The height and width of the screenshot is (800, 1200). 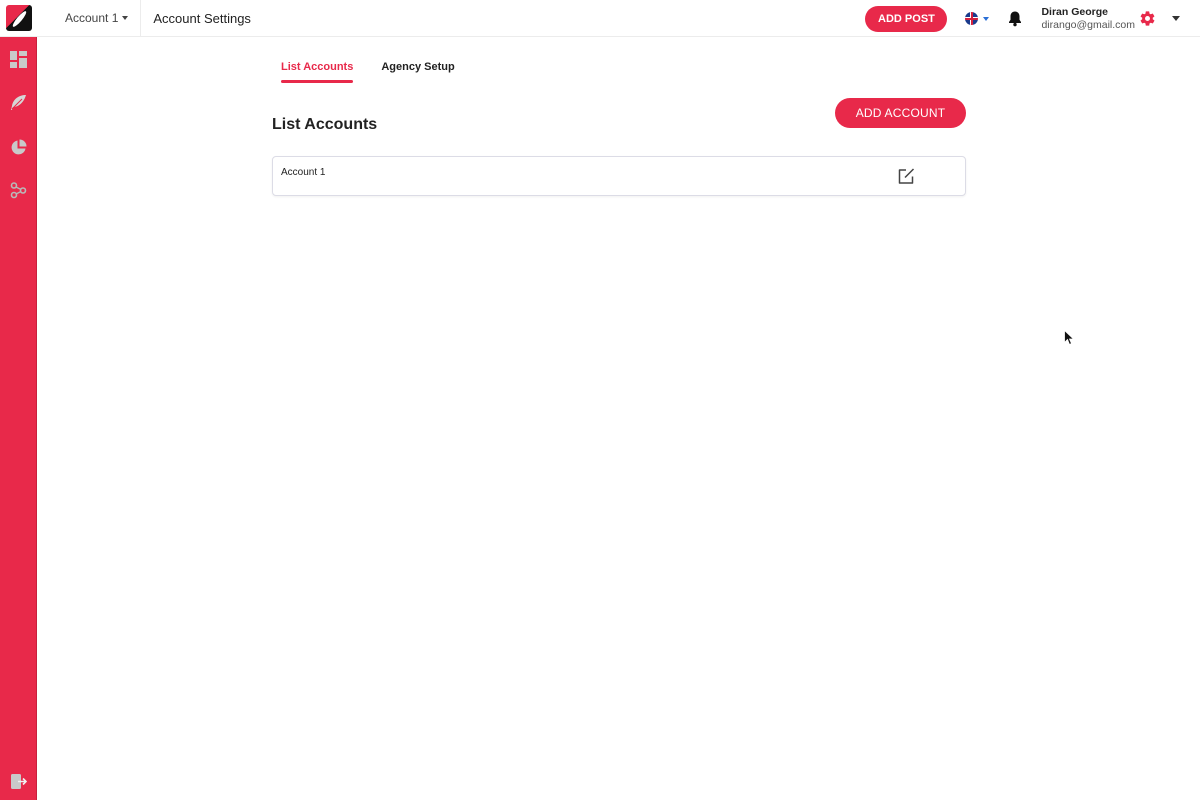 I want to click on logo, so click(x=18, y=18).